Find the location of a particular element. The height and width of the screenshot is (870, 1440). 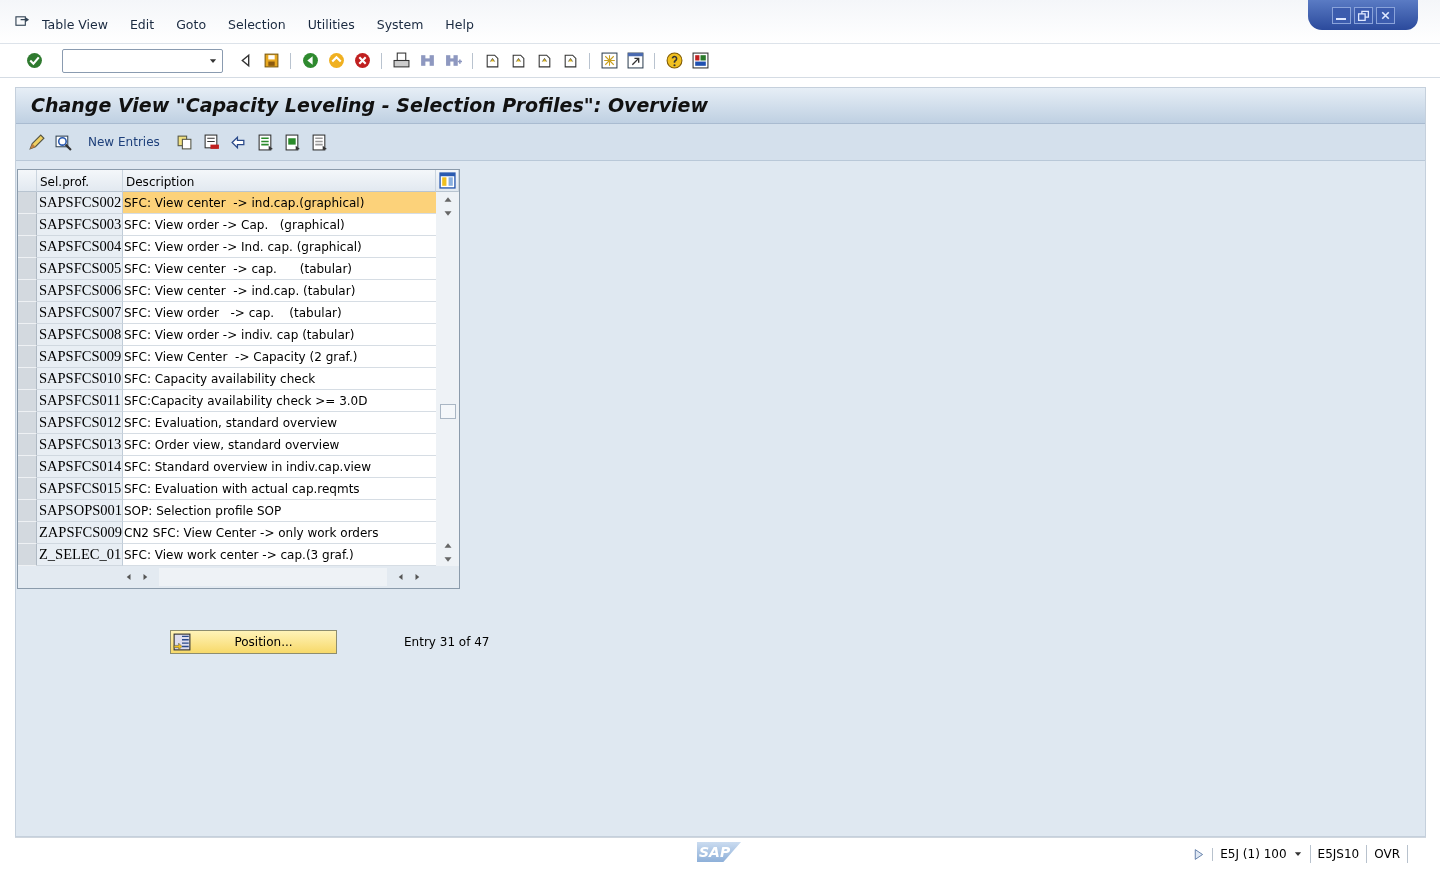

table-cell: SFC: View center -> ind.cap. (tabular) is located at coordinates (279, 291).